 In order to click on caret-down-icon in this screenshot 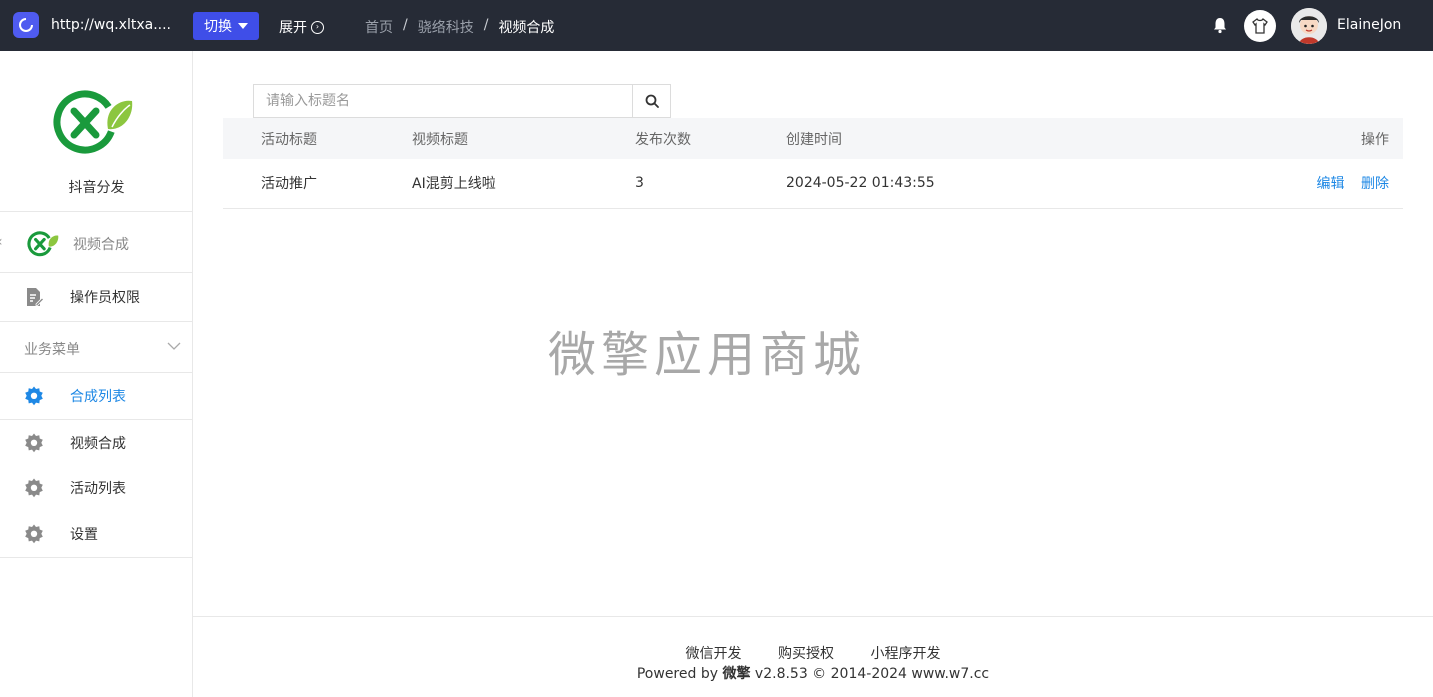, I will do `click(243, 26)`.